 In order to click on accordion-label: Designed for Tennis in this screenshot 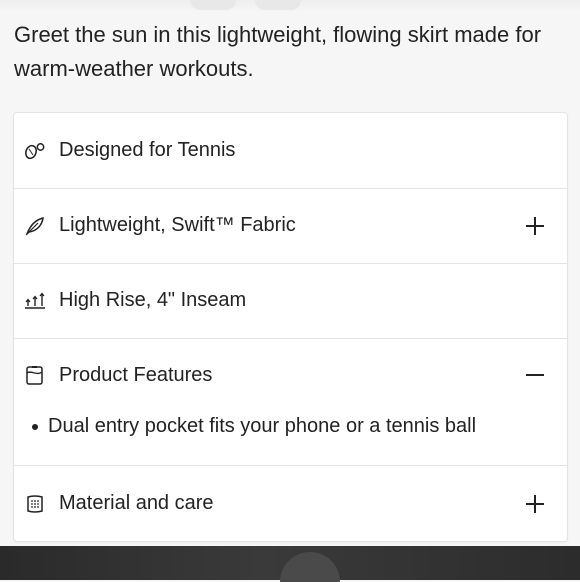, I will do `click(147, 150)`.